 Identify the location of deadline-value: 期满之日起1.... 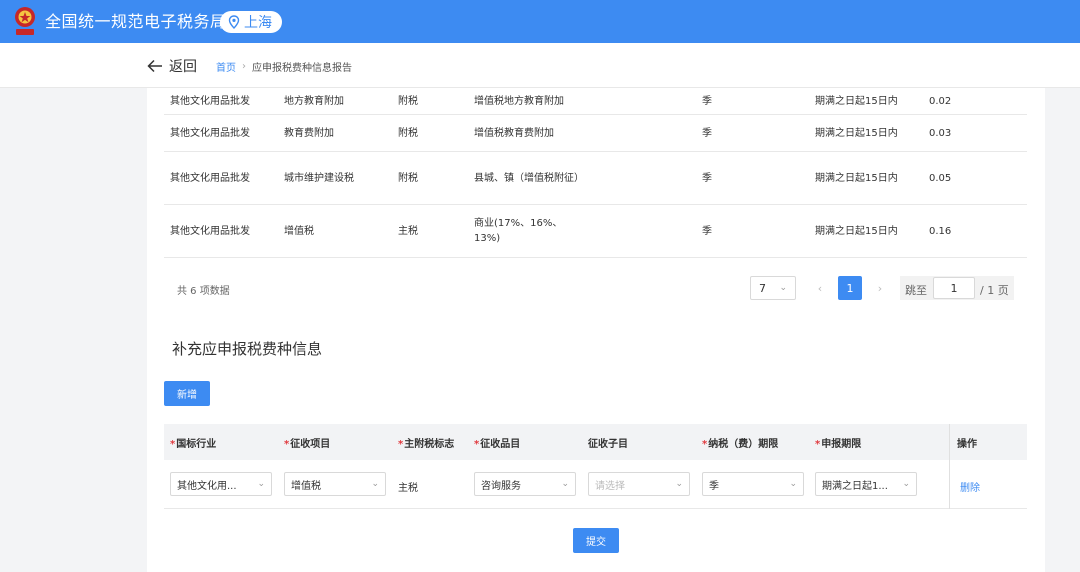
(855, 486).